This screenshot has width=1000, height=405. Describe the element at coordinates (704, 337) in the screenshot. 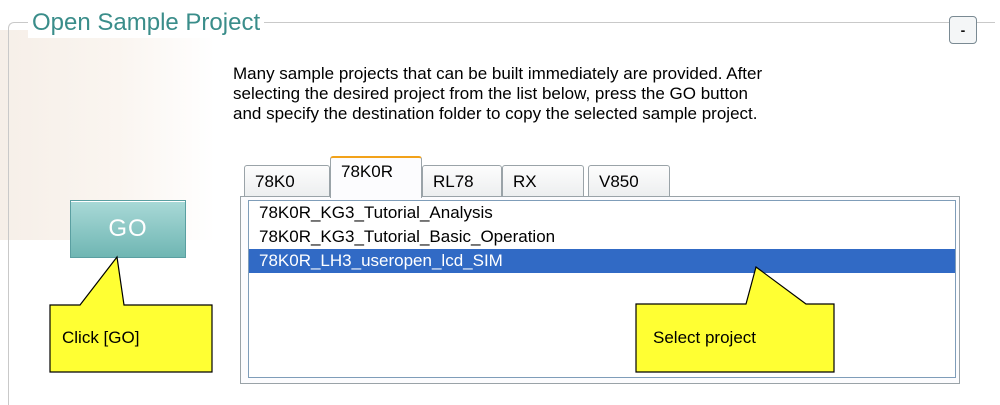

I see `callout-select-label: Select project` at that location.